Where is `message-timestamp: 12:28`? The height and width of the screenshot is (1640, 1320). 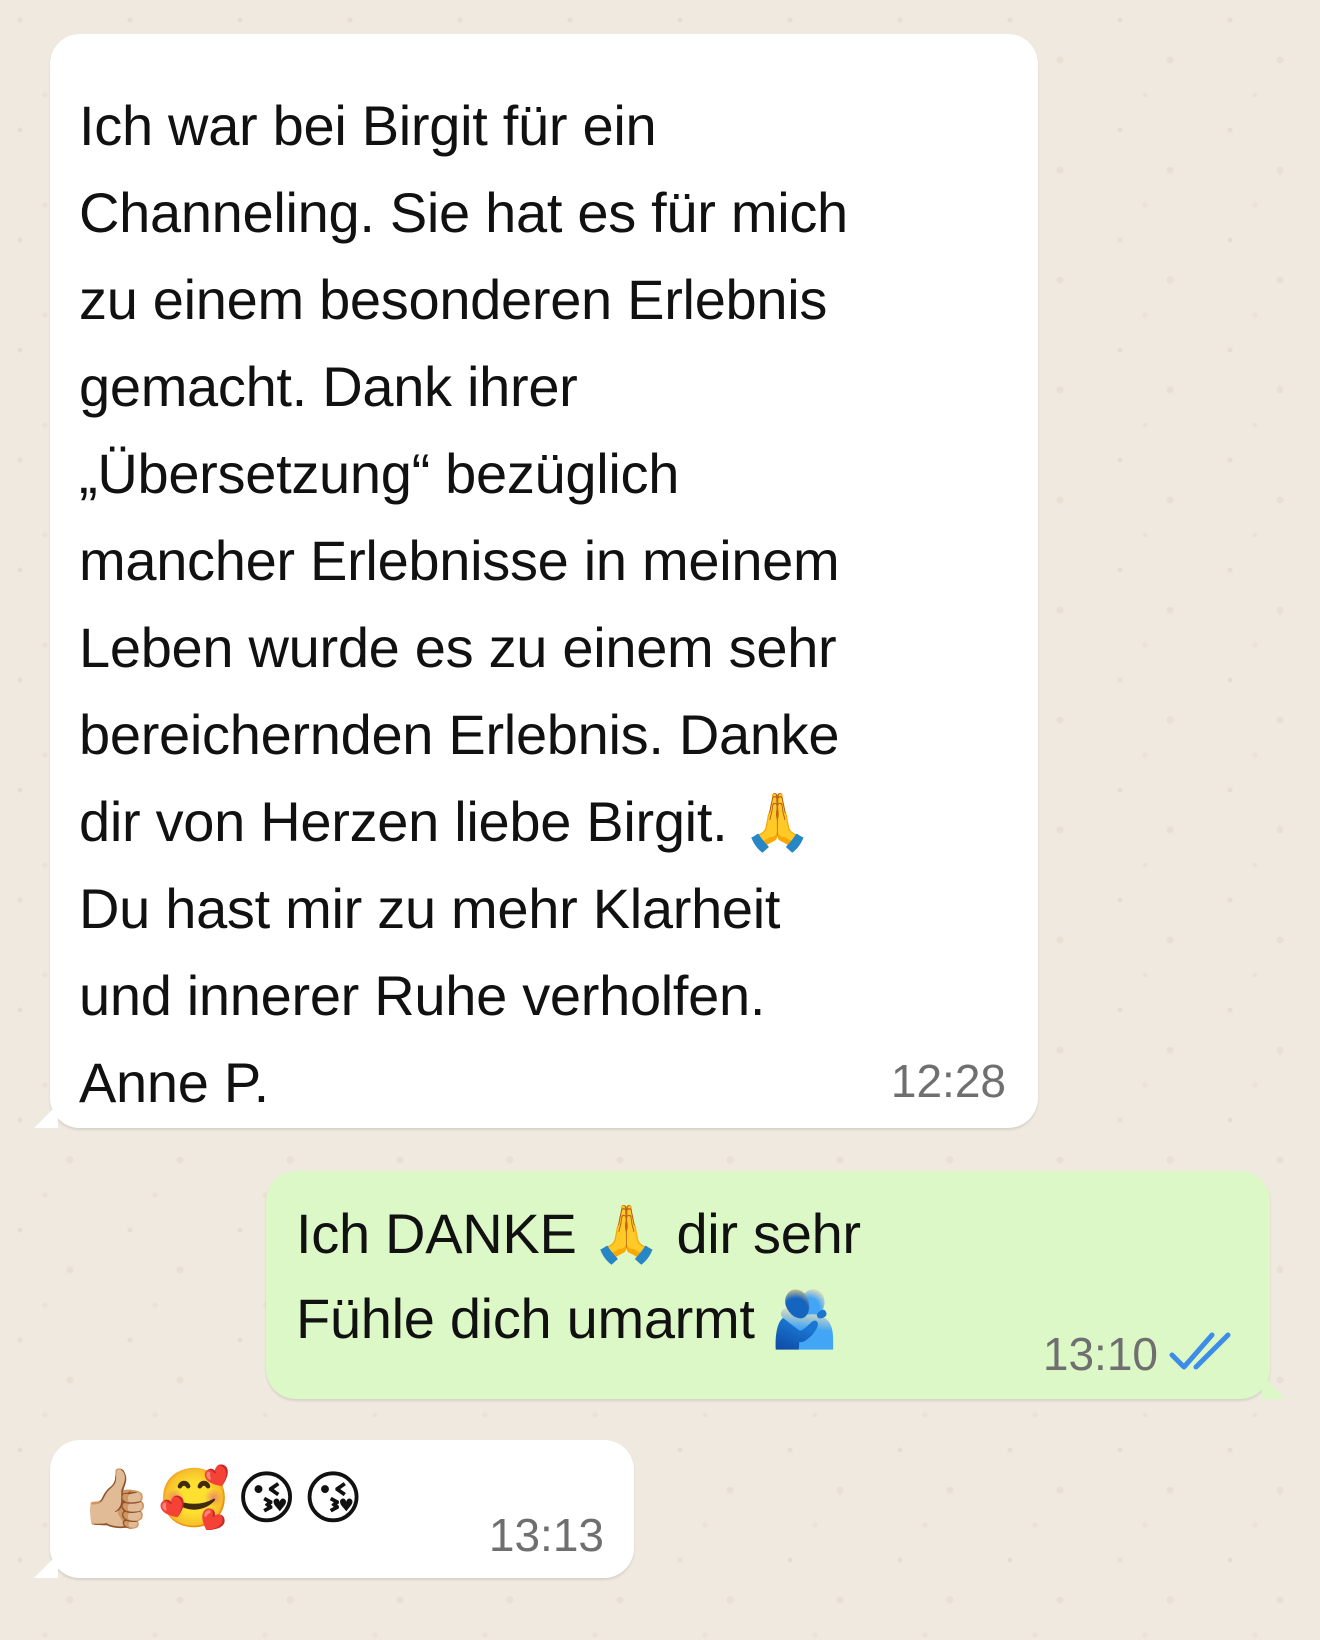
message-timestamp: 12:28 is located at coordinates (948, 1081).